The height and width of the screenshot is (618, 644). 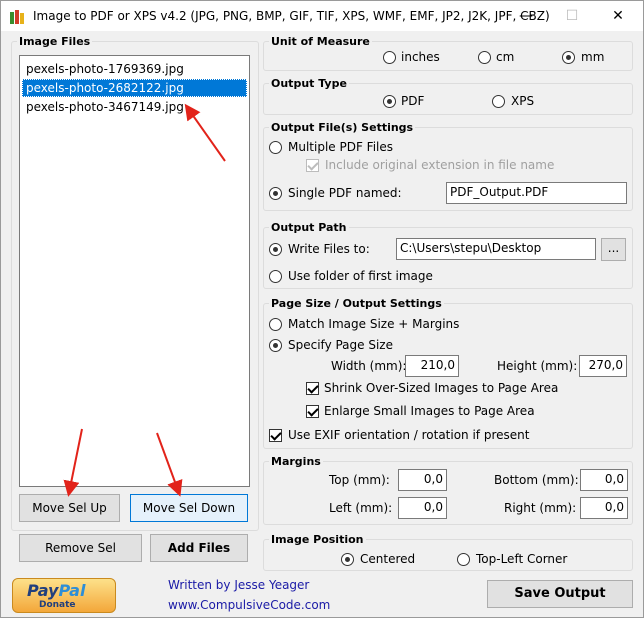 I want to click on arrow-to-move-down, so click(x=169, y=464).